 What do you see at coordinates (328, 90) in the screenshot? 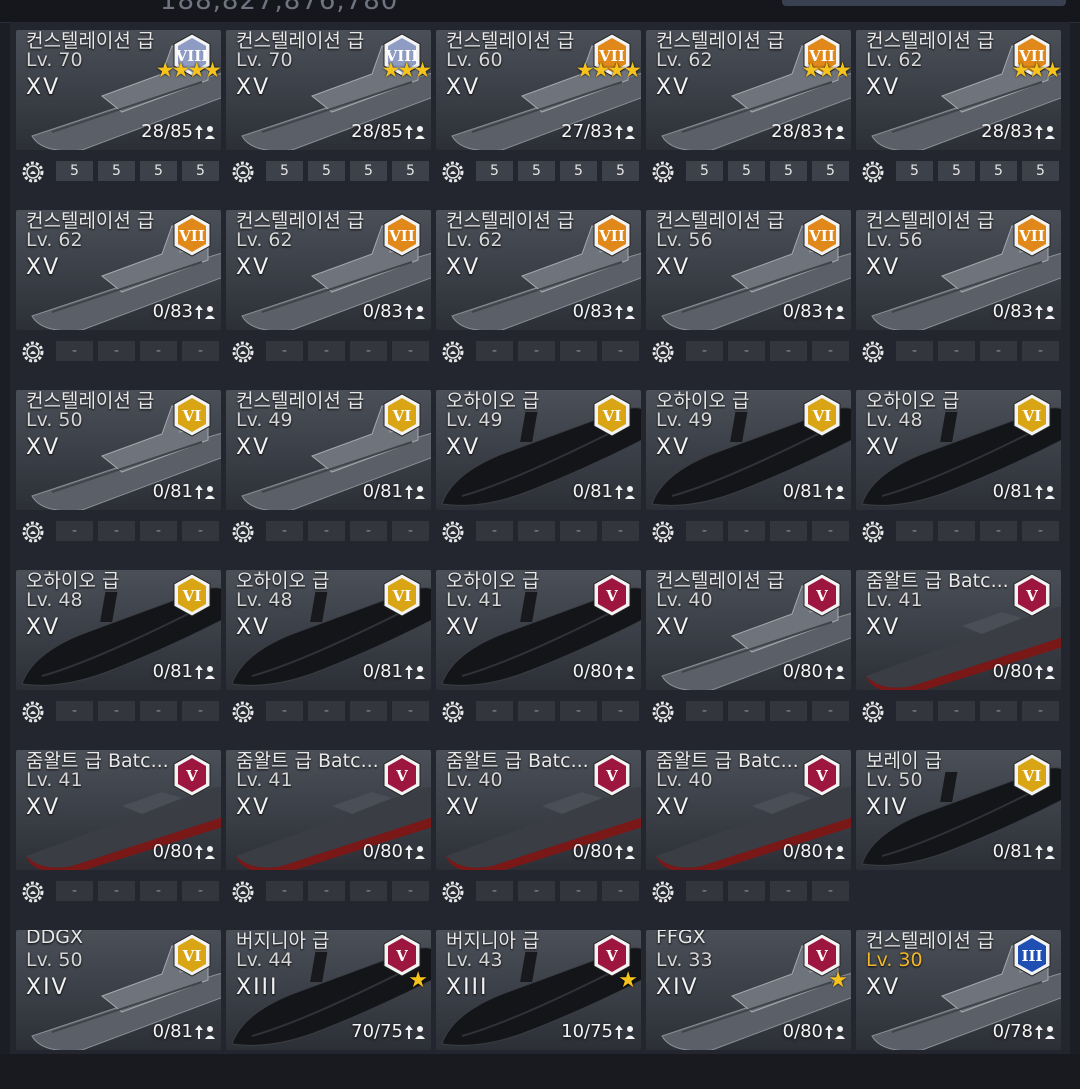
I see `ship-card: VIII 컨스텔레이션 급 Lv. 70 XV ★★★ 28/85` at bounding box center [328, 90].